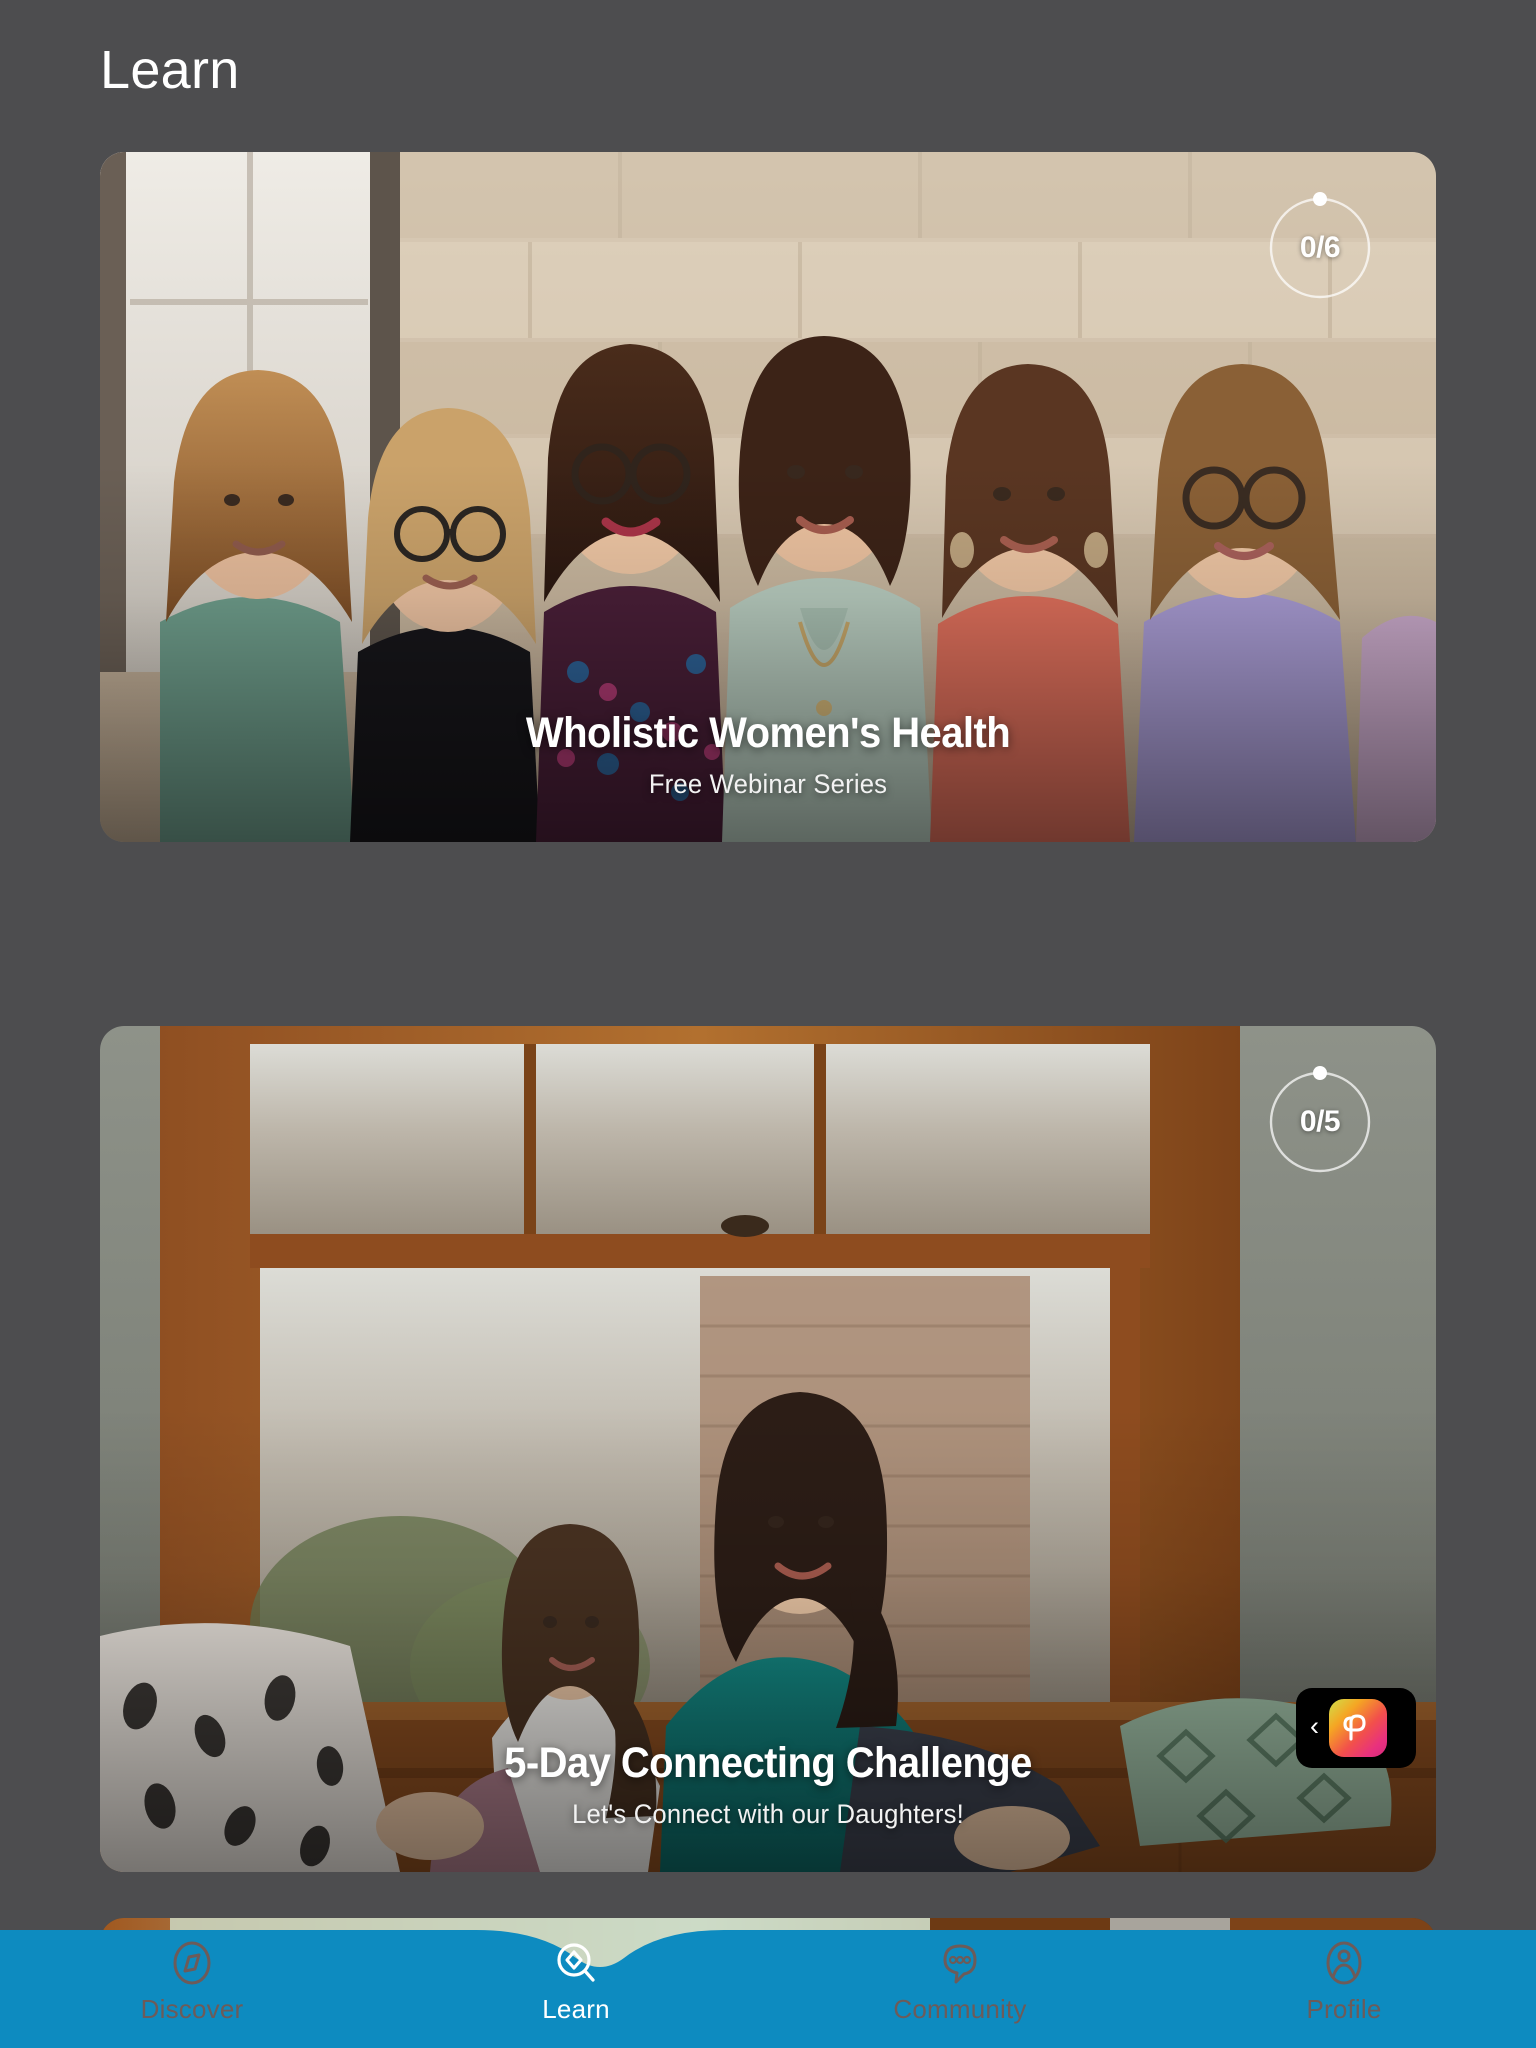 This screenshot has width=1536, height=2048. Describe the element at coordinates (576, 1962) in the screenshot. I see `magnifier-diamond-icon` at that location.